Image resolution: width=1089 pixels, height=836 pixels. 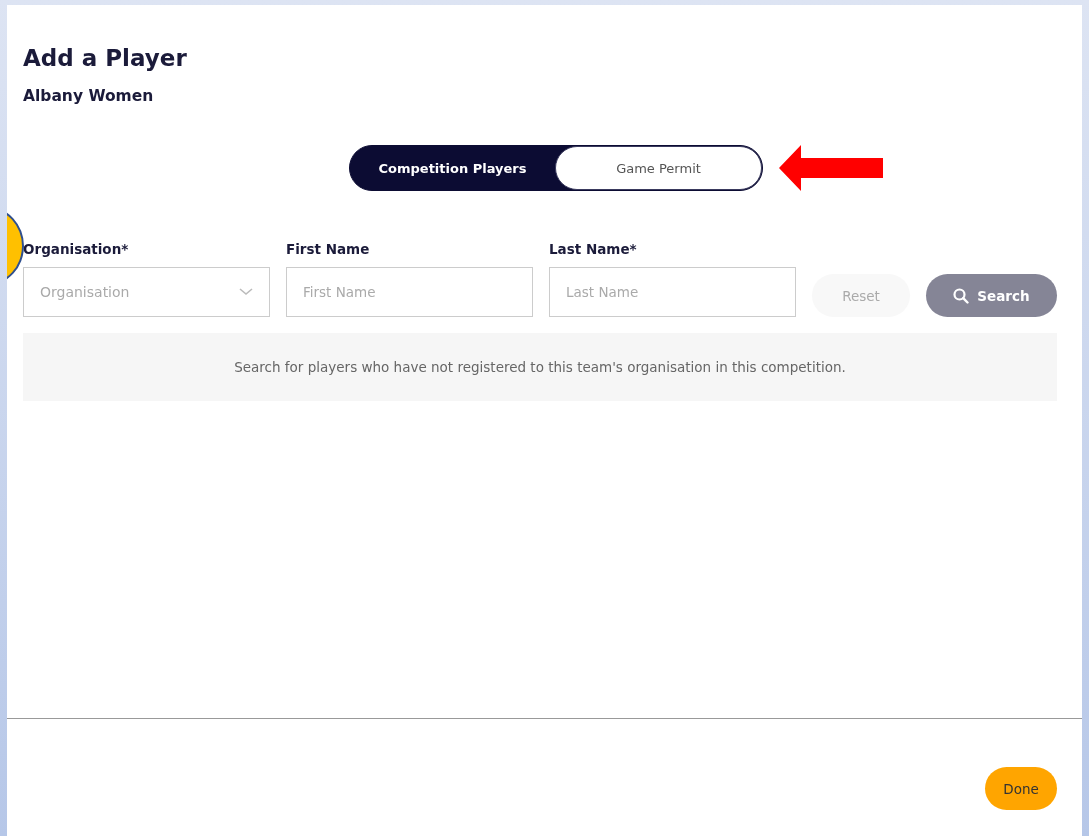 What do you see at coordinates (452, 168) in the screenshot?
I see `toggle-tab: Competition Players` at bounding box center [452, 168].